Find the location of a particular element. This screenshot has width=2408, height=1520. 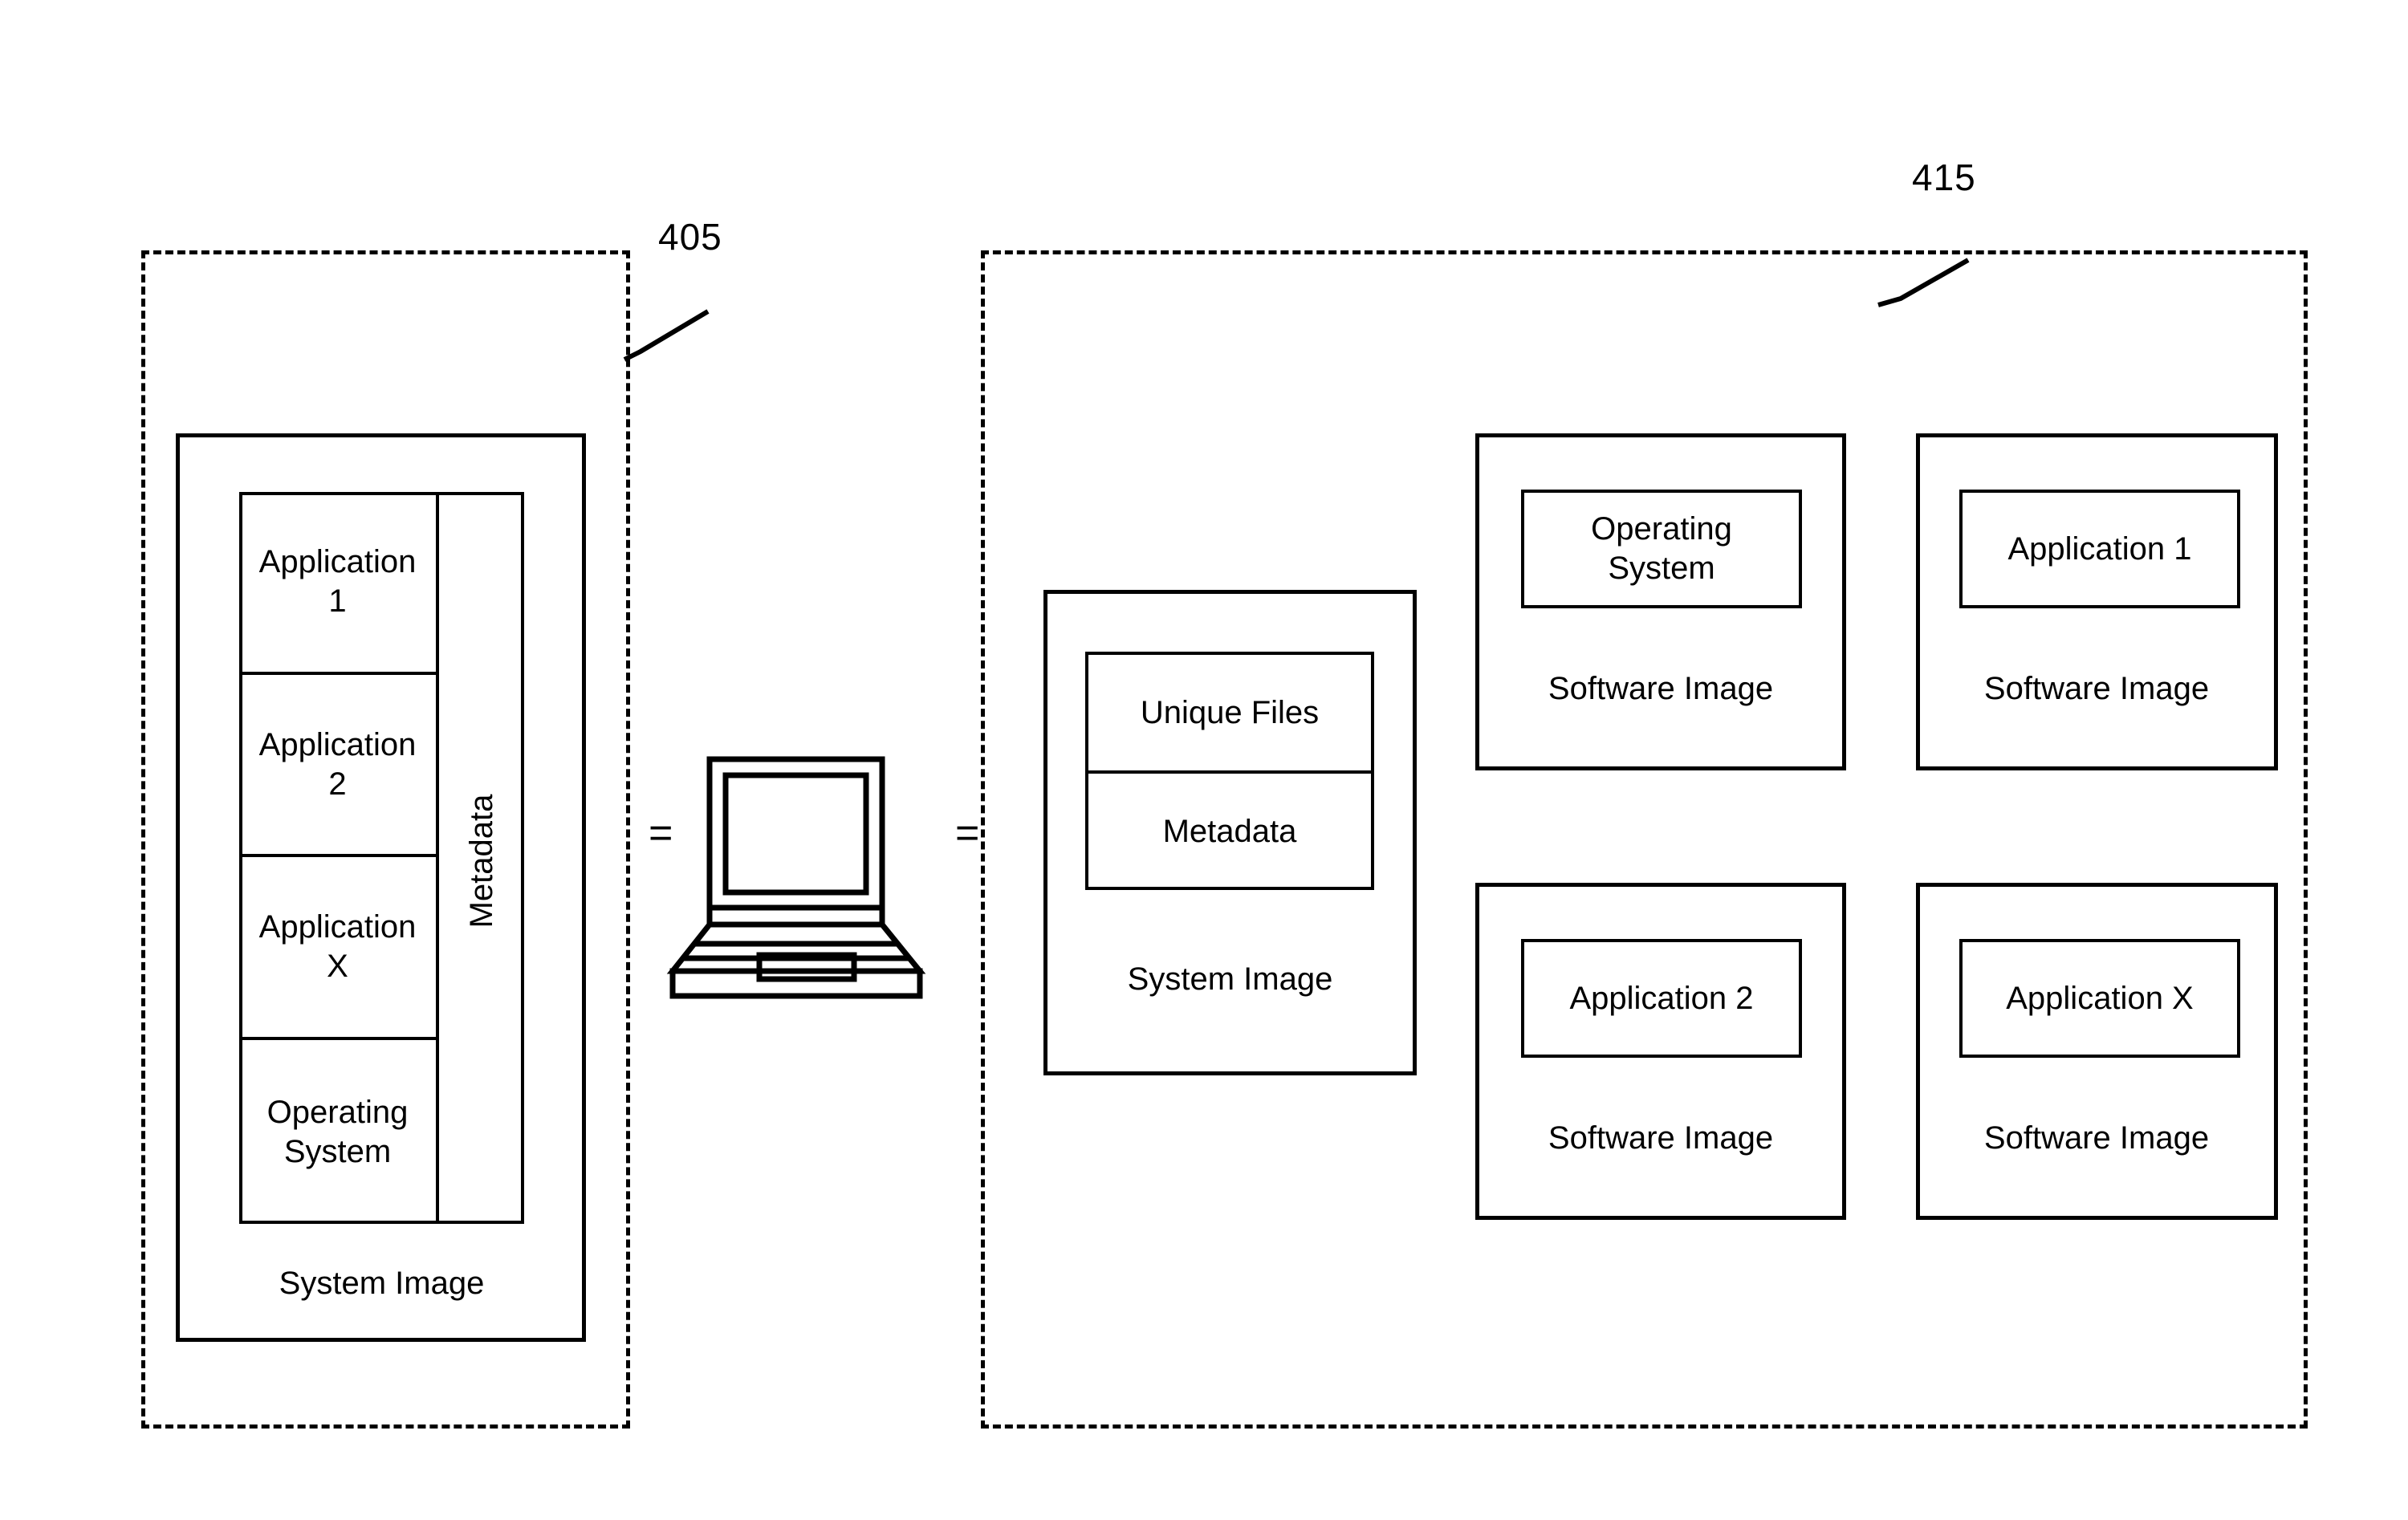

software-image-caption-operating-system: Software Image is located at coordinates (1661, 688).